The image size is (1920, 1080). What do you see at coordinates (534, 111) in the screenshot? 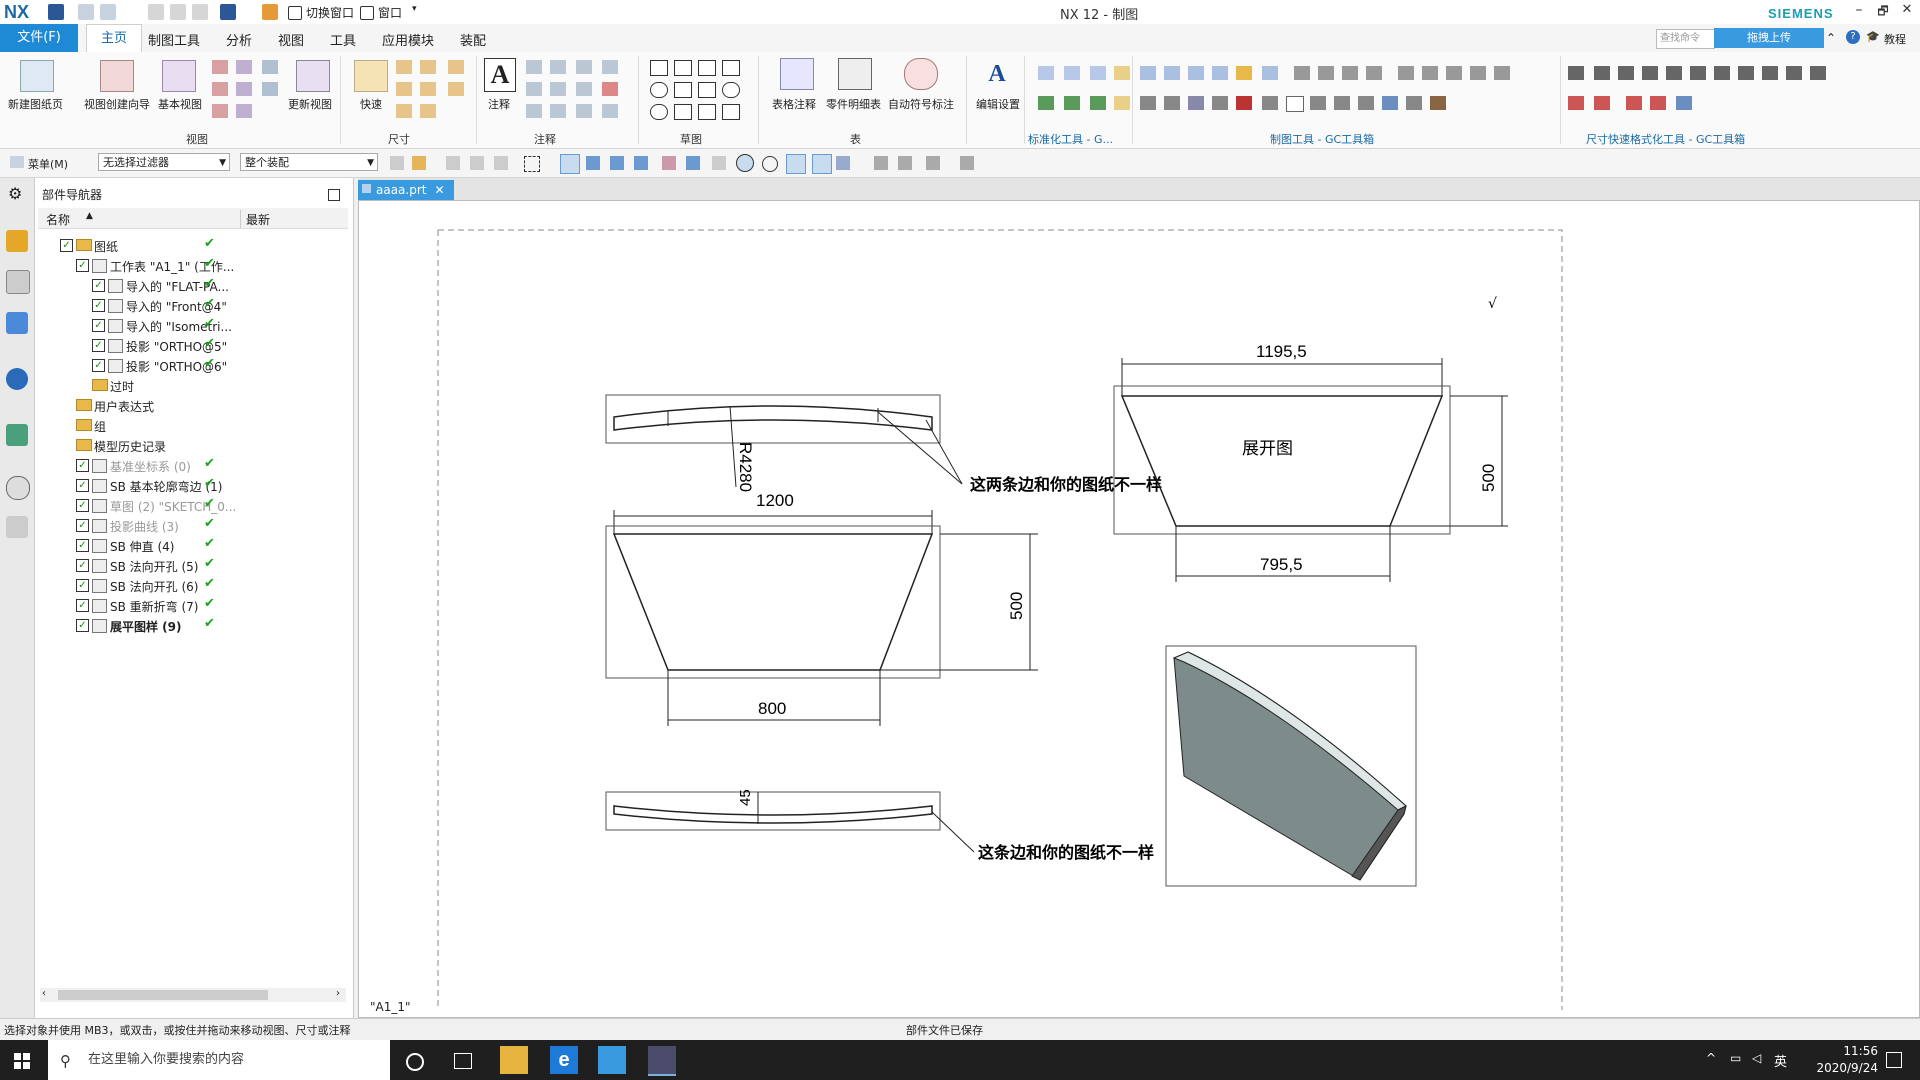
I see `zoom-icon` at bounding box center [534, 111].